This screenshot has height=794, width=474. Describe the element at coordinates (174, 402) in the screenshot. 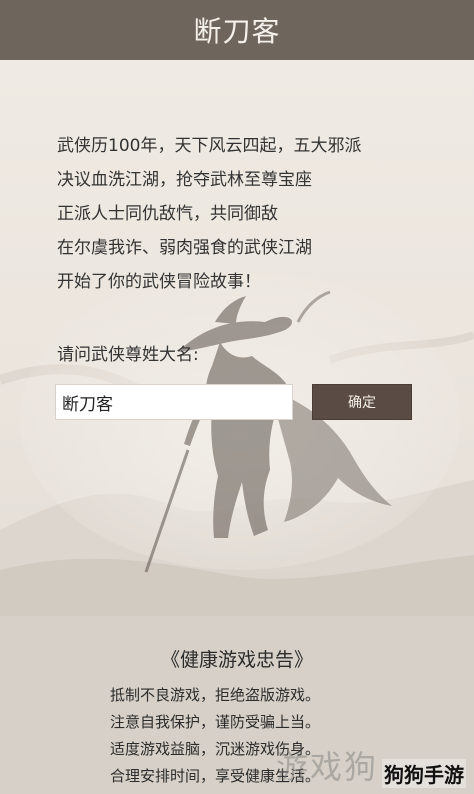

I see `hero-name-input` at that location.